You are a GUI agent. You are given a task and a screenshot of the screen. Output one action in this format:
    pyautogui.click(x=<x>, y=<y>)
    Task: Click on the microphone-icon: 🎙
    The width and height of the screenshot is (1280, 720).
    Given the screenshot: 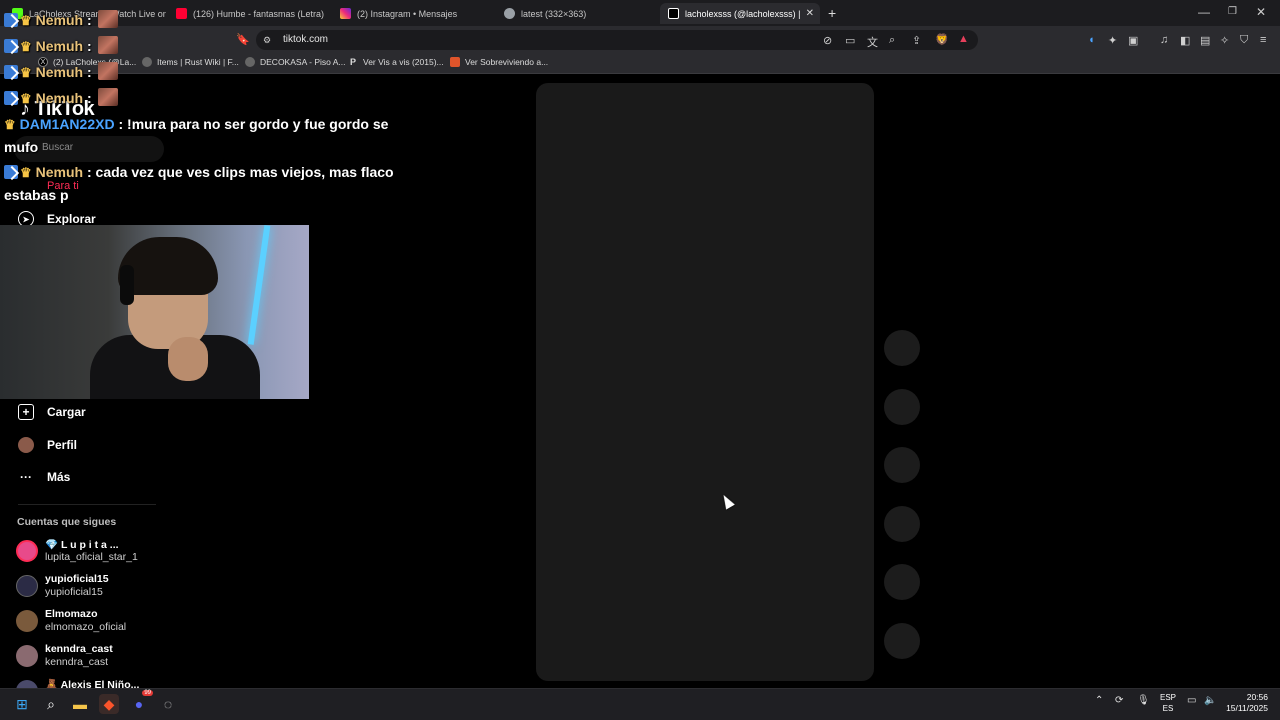 What is the action you would take?
    pyautogui.click(x=1143, y=700)
    